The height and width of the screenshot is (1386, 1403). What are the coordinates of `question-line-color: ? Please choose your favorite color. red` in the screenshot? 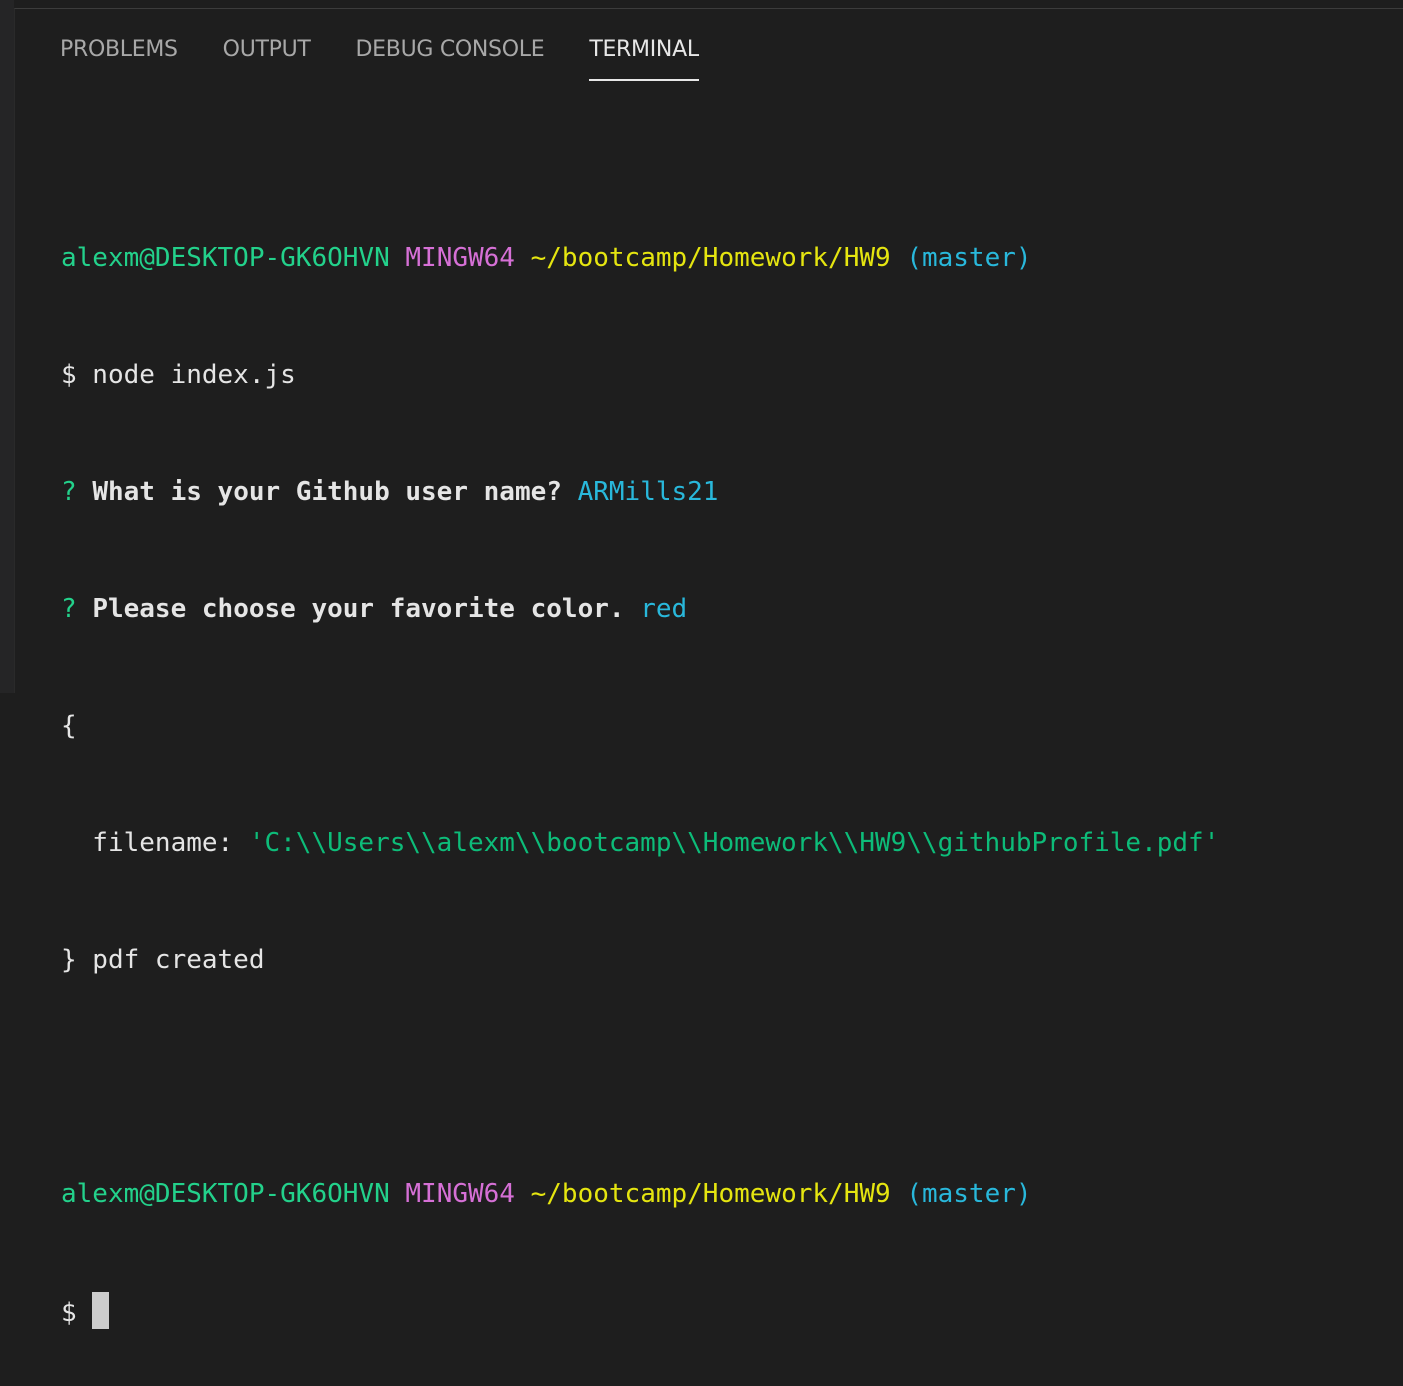 It's located at (726, 609).